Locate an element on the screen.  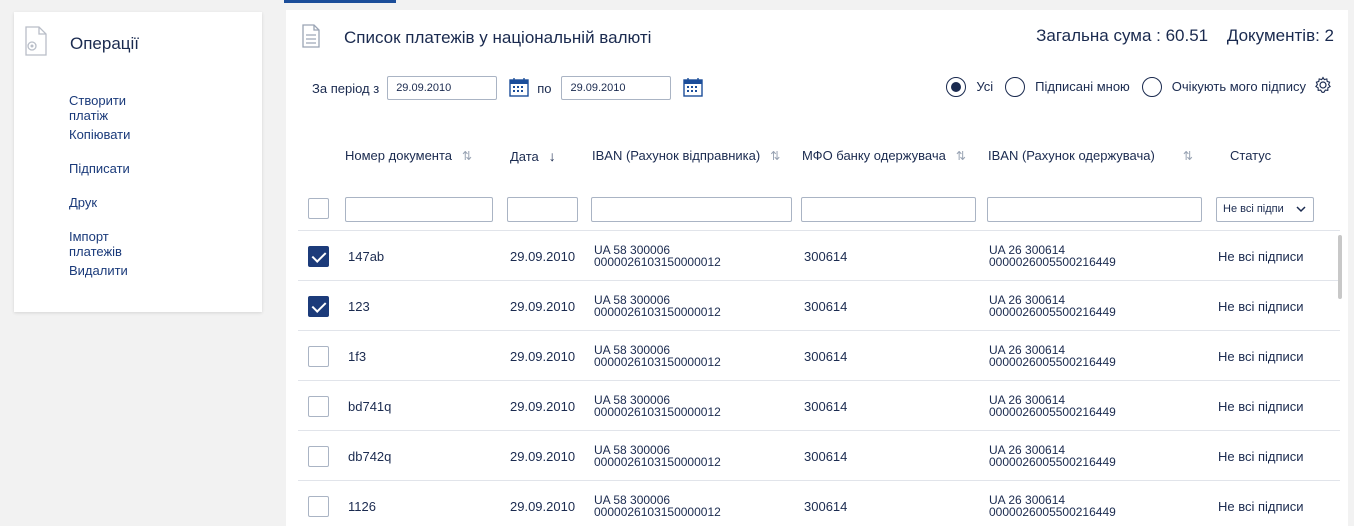
period-from-label: За період з is located at coordinates (346, 88).